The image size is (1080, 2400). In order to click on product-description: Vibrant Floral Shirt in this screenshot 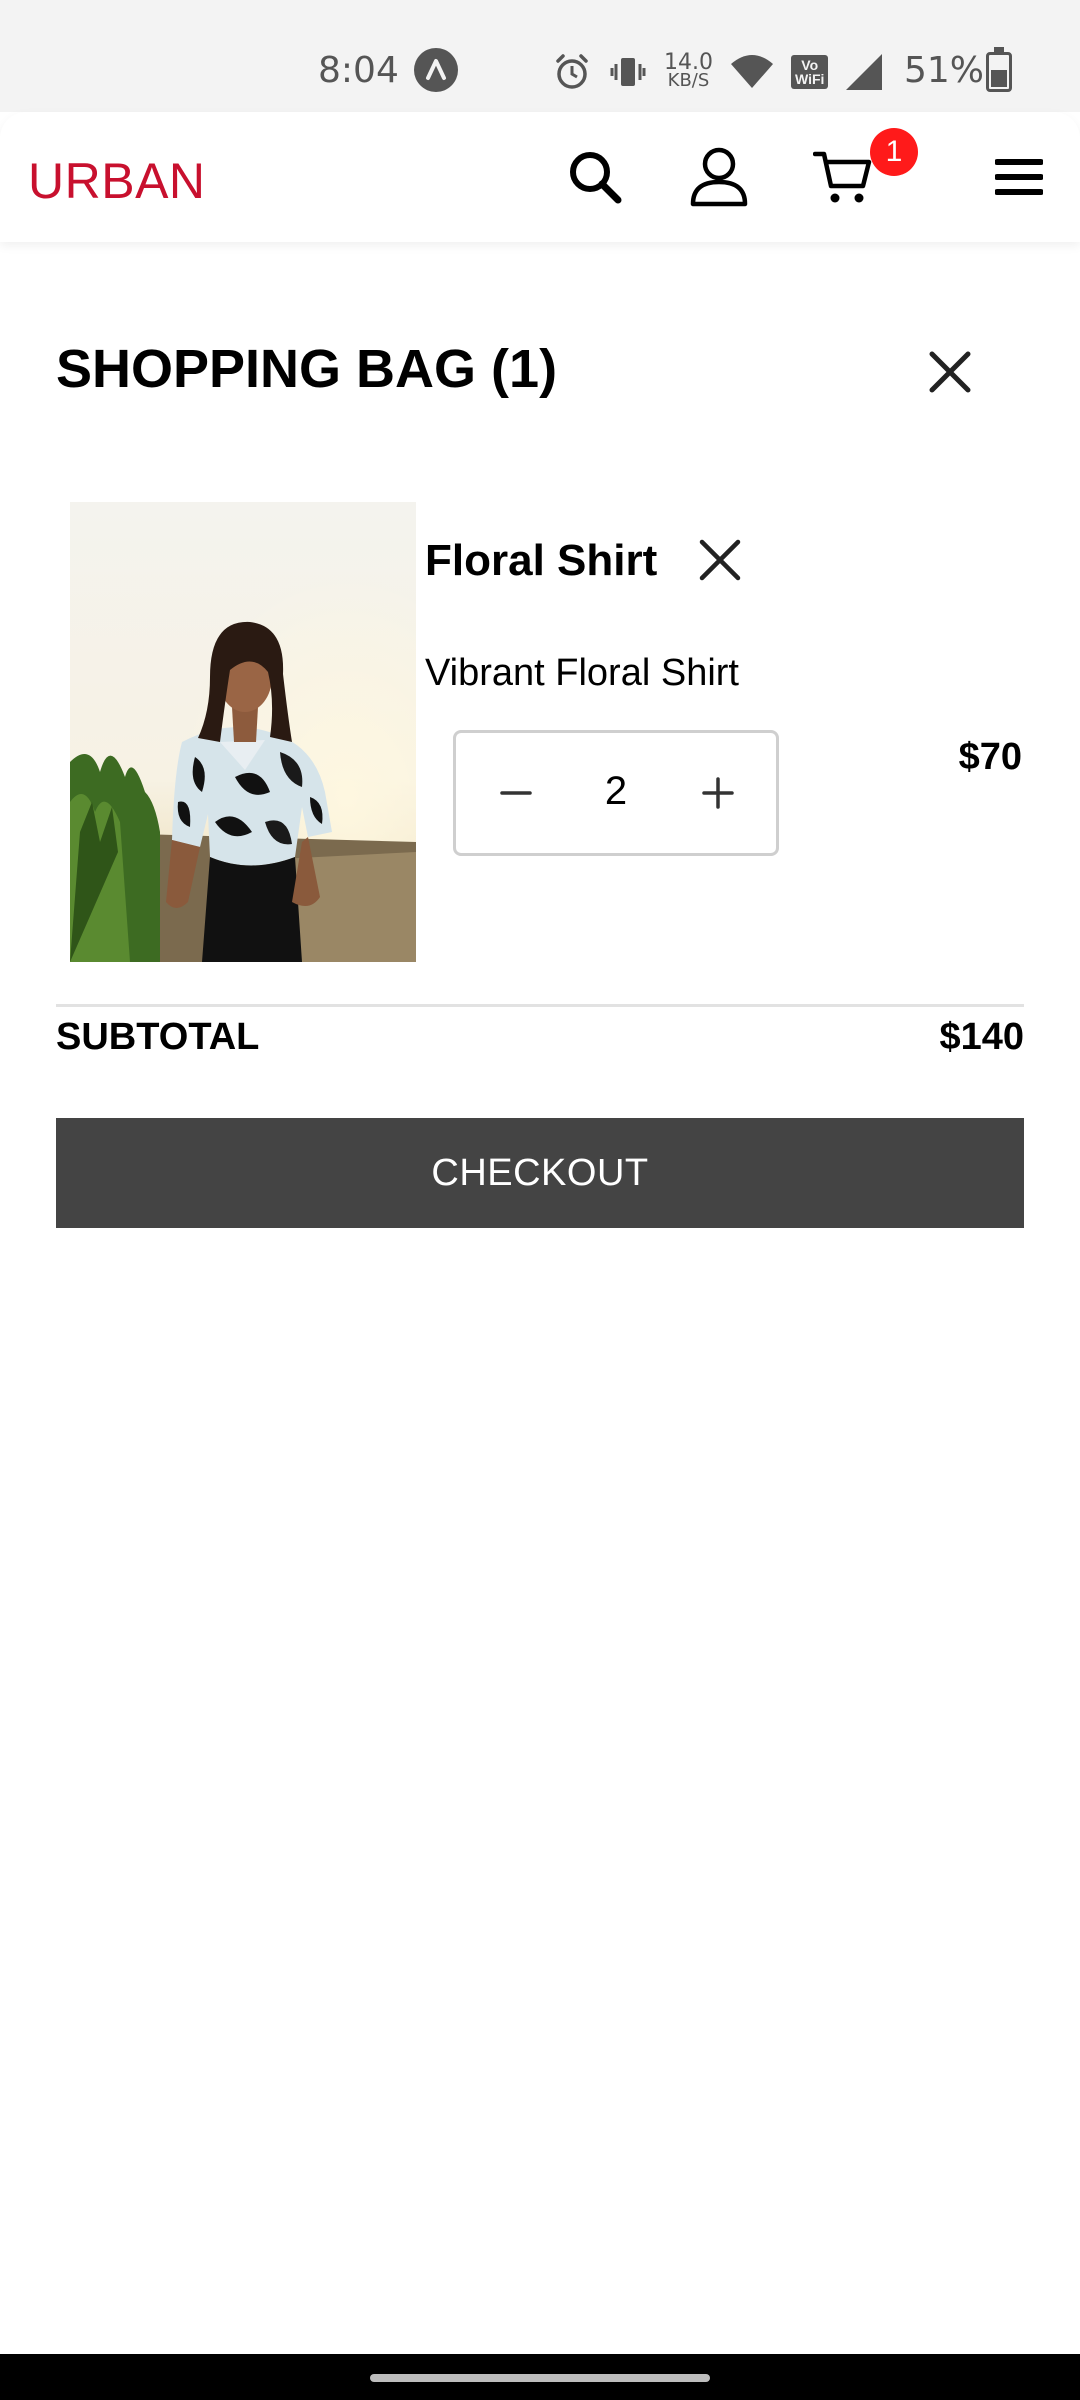, I will do `click(582, 673)`.